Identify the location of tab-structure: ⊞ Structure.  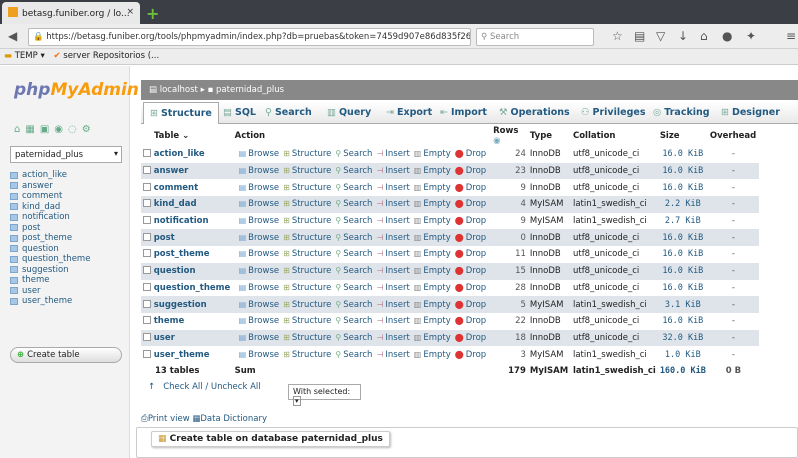
(181, 113).